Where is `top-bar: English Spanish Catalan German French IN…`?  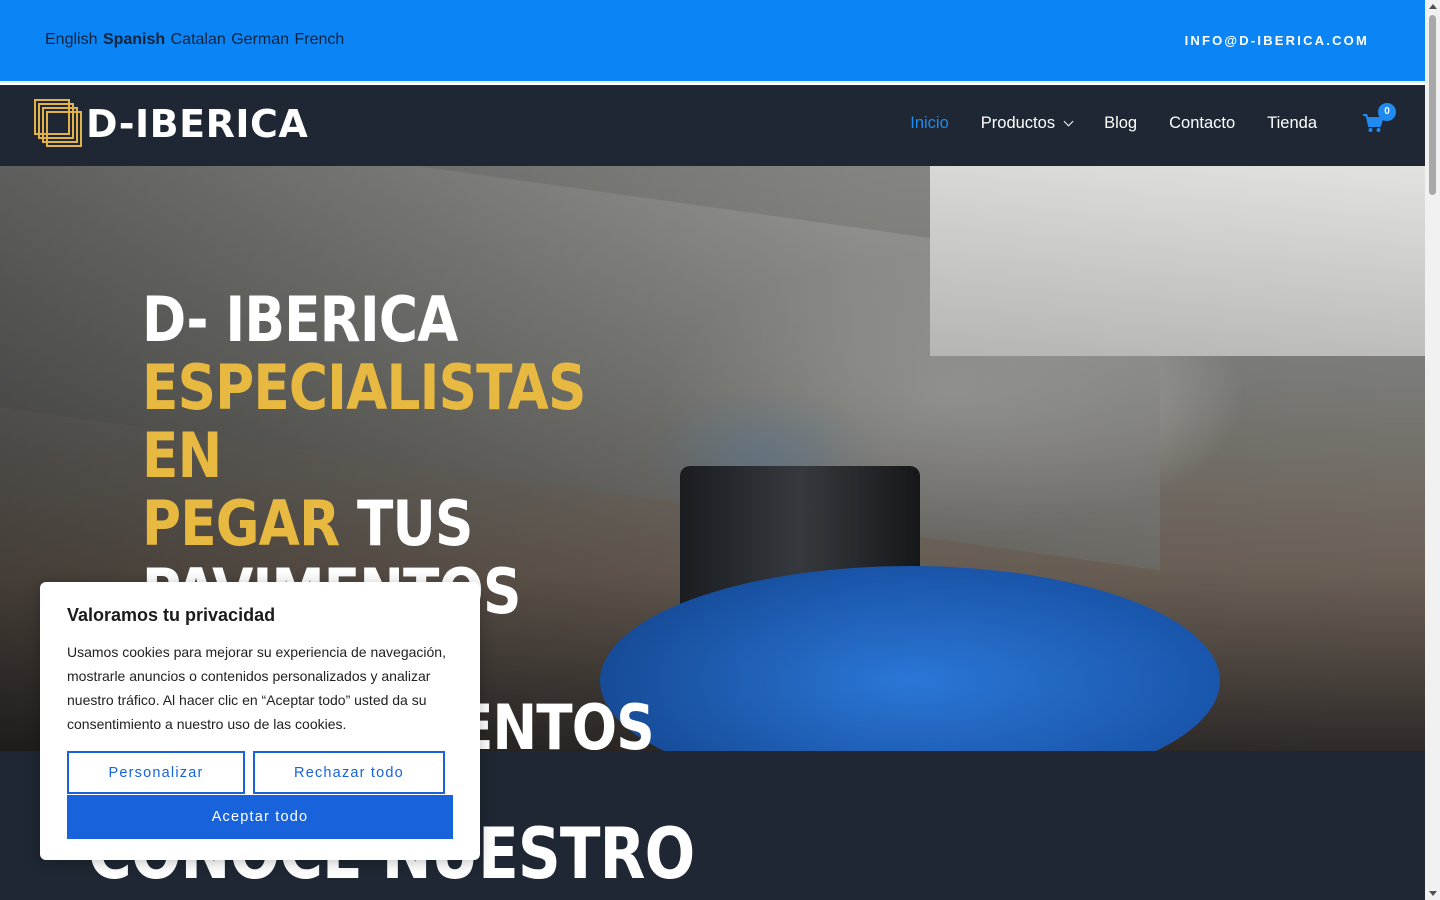 top-bar: English Spanish Catalan German French IN… is located at coordinates (712, 41).